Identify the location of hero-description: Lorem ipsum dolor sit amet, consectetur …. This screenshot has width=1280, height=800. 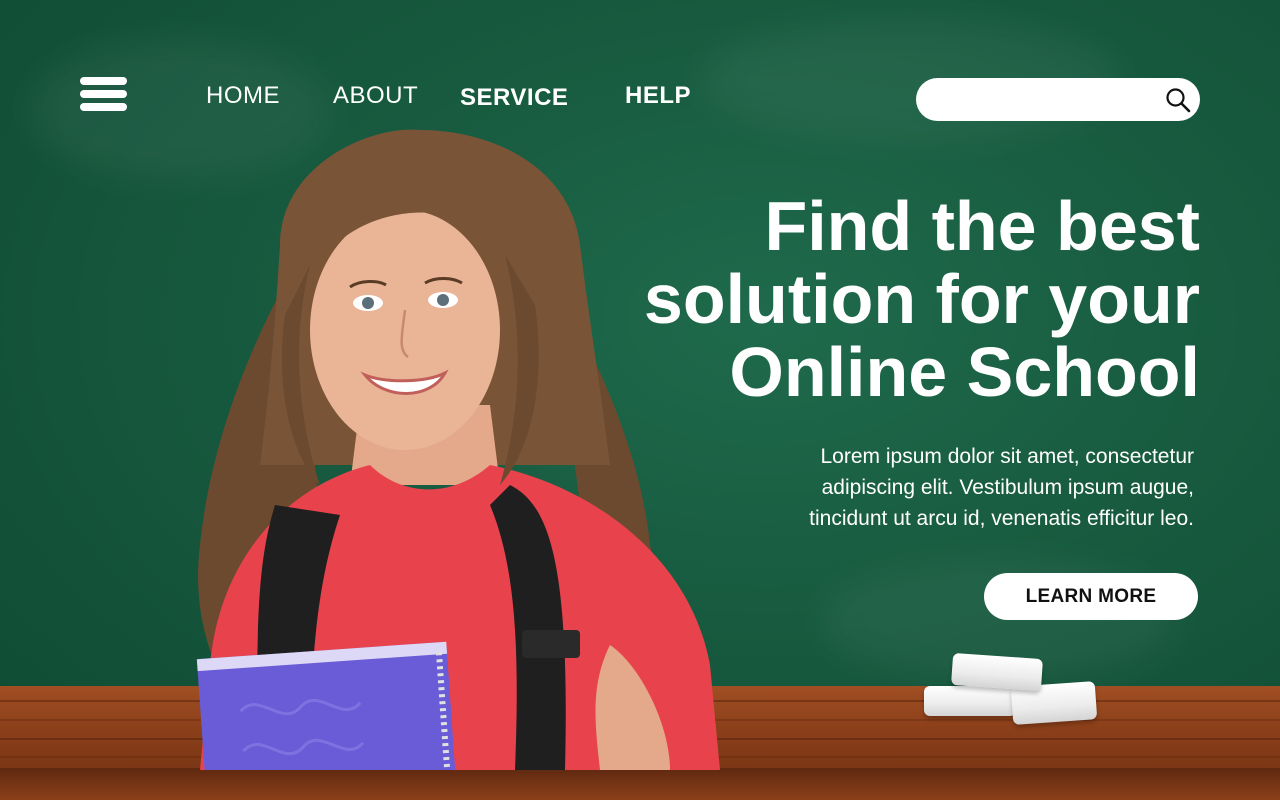
(1001, 487).